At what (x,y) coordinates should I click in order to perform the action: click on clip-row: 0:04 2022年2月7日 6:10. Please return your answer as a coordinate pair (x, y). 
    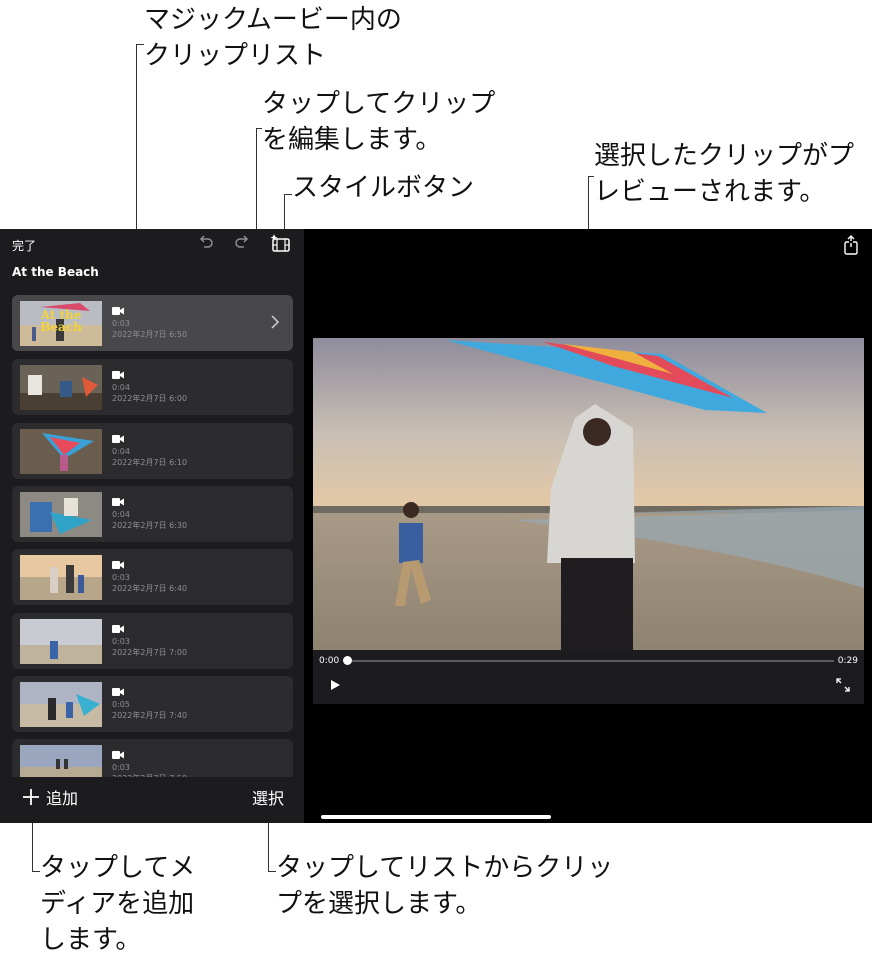
    Looking at the image, I should click on (152, 451).